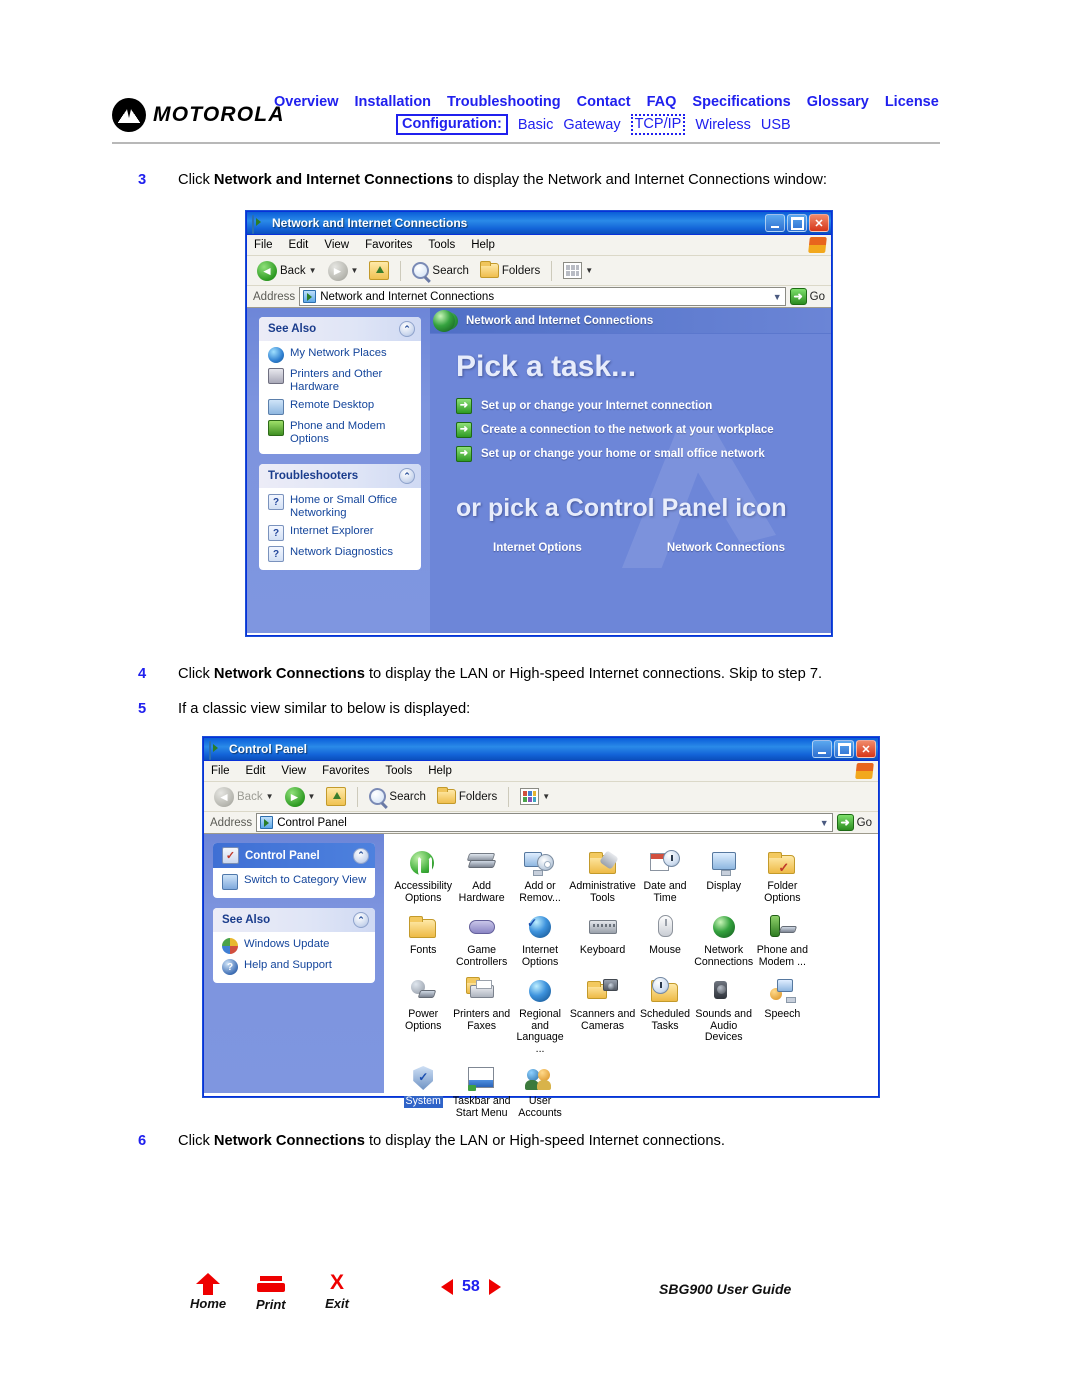 This screenshot has height=1397, width=1080. I want to click on cp-item-speech: Speech, so click(782, 1013).